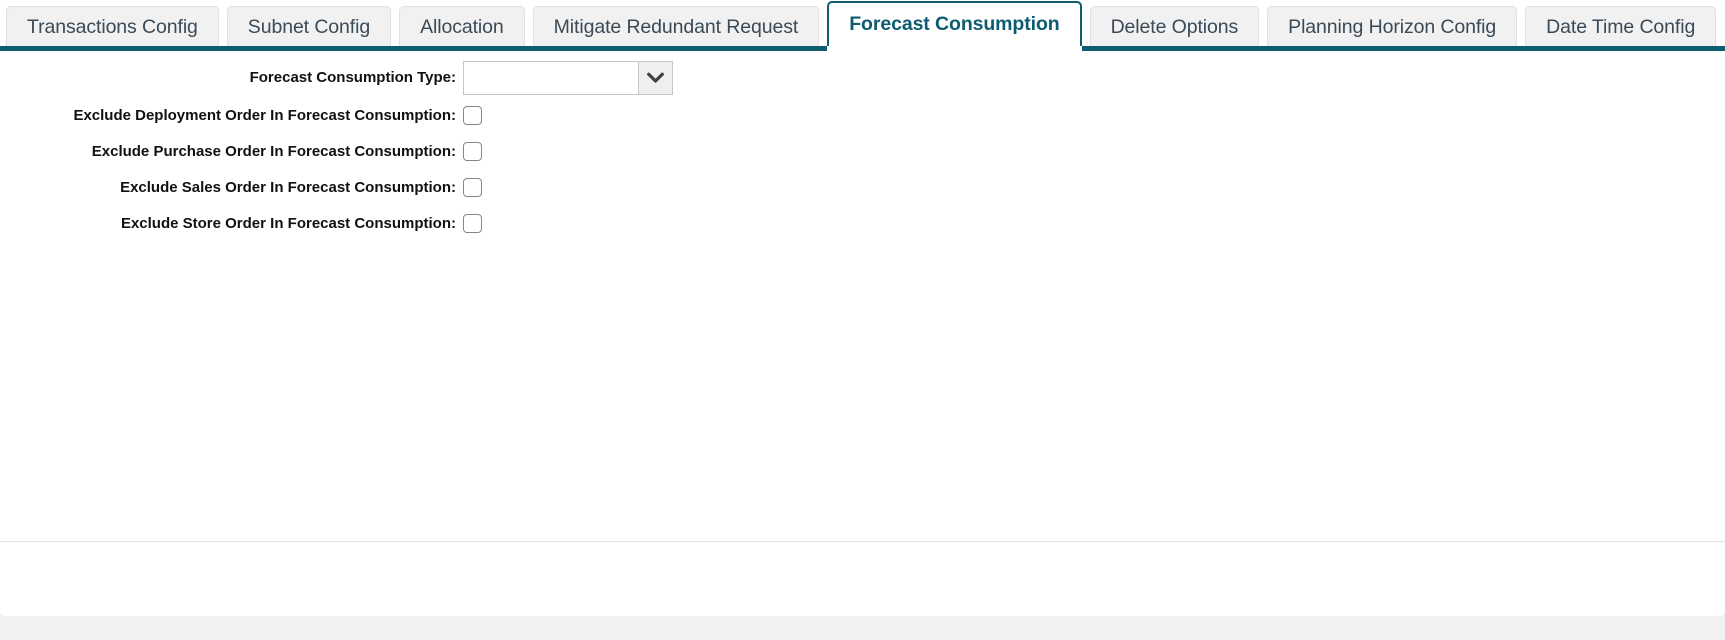 This screenshot has height=640, width=1725. I want to click on tab-label: Forecast Consumption, so click(954, 24).